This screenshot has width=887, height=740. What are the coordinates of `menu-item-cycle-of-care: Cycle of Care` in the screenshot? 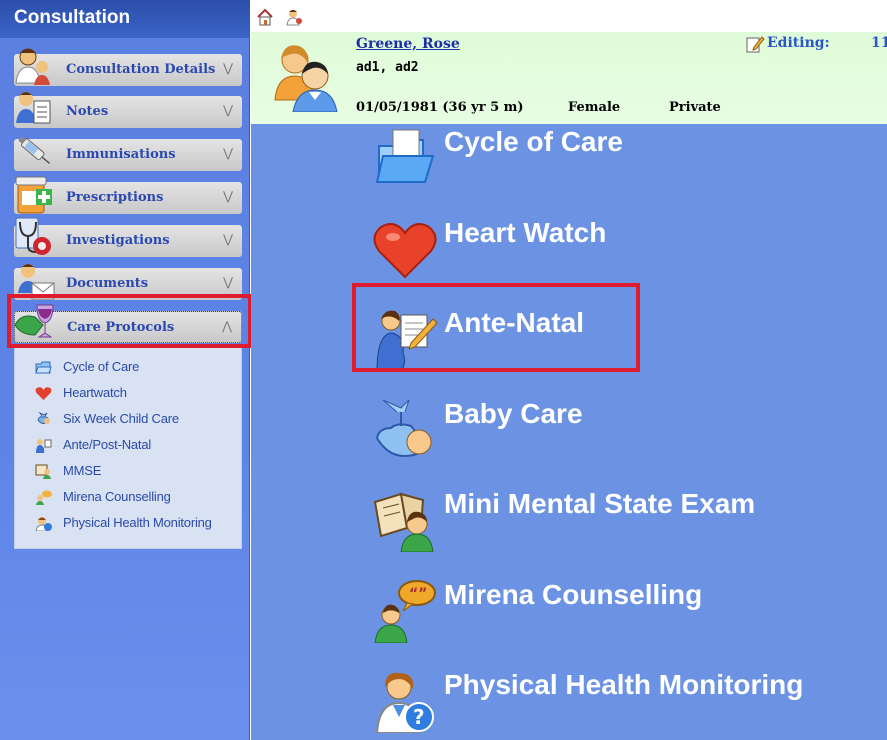 It's located at (516, 161).